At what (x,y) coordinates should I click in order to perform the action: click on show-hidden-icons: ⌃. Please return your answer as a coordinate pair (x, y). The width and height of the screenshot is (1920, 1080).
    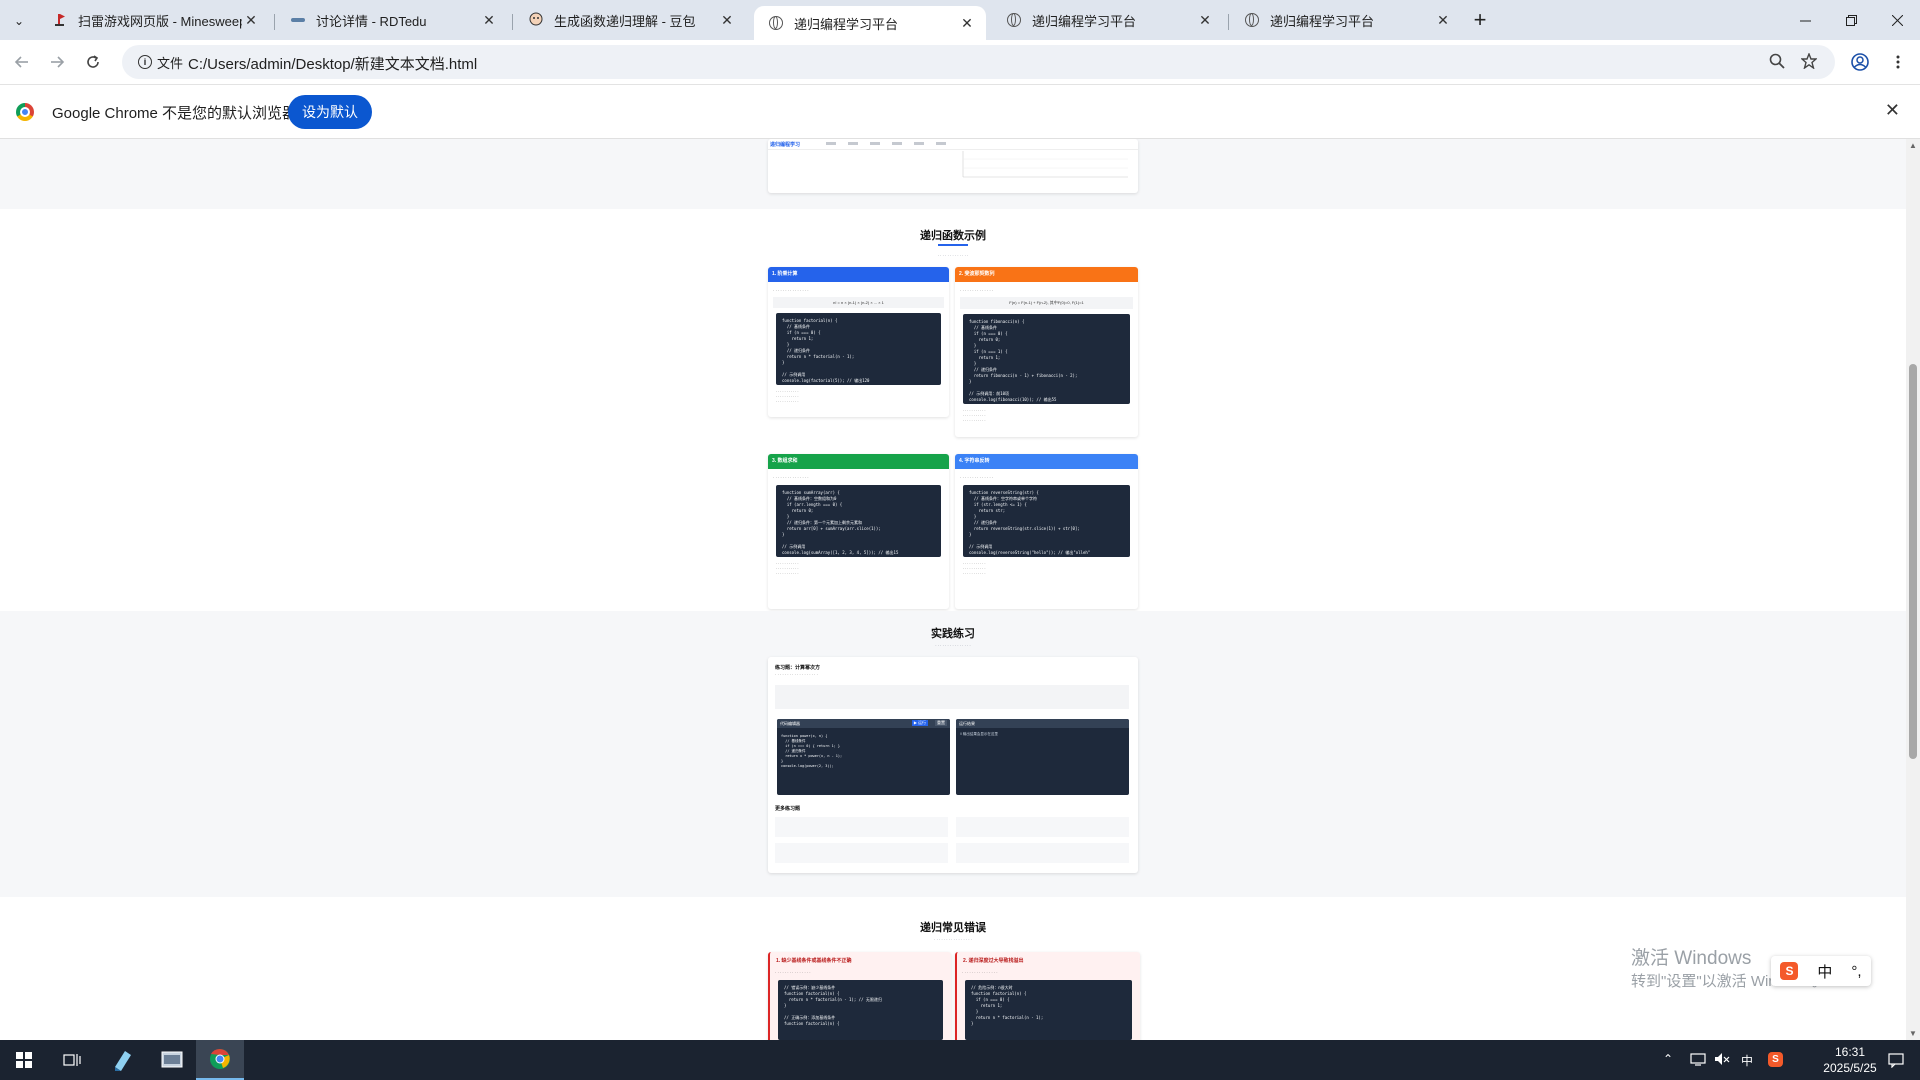
    Looking at the image, I should click on (1668, 1059).